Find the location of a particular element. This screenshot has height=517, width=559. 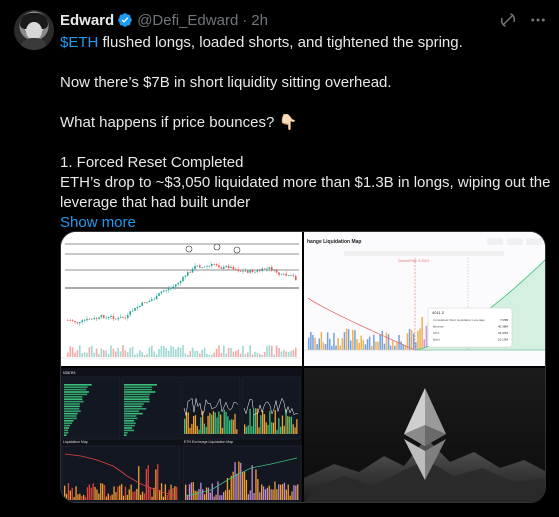

tooltip-row-value: 10.13M is located at coordinates (503, 340).